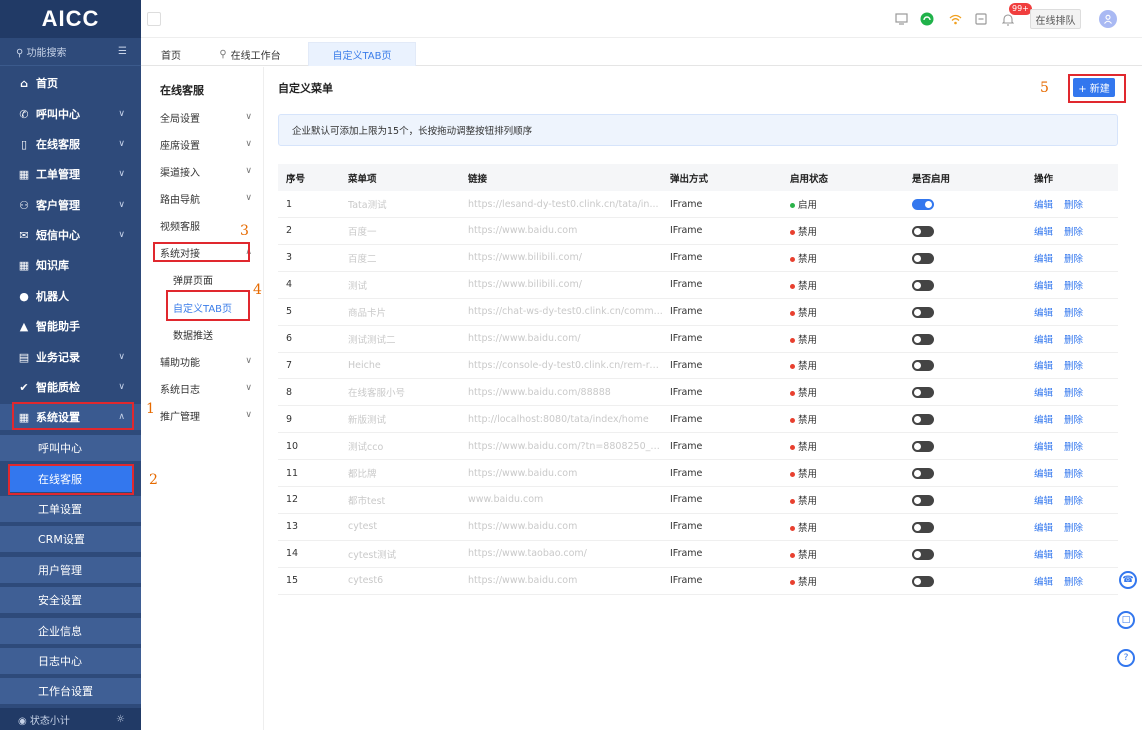  Describe the element at coordinates (1108, 19) in the screenshot. I see `user-avatar` at that location.